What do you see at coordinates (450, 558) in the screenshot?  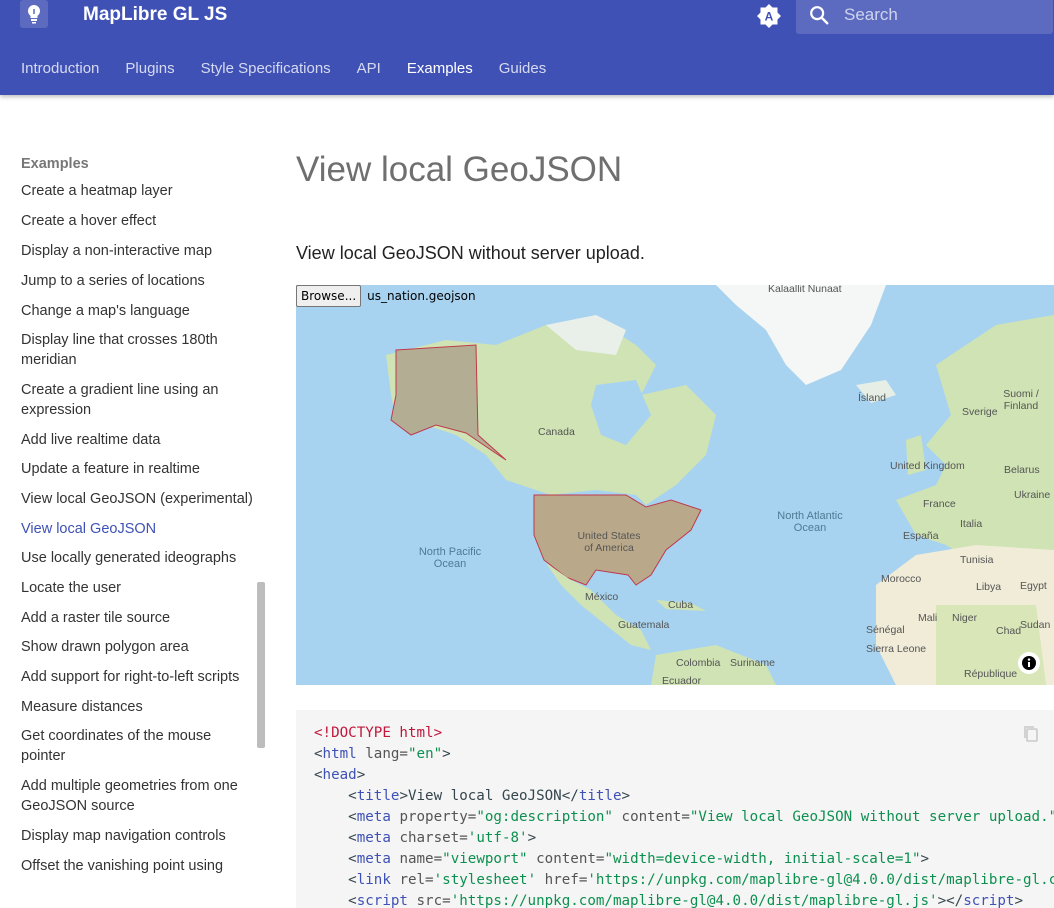 I see `ocean-label: North Pacific Ocean` at bounding box center [450, 558].